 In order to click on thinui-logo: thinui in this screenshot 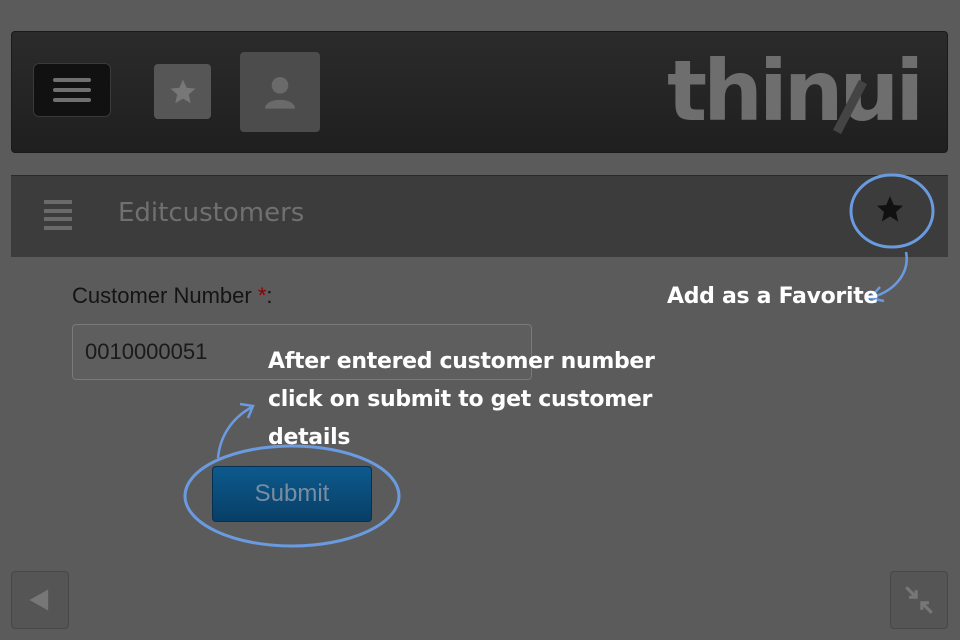, I will do `click(795, 91)`.